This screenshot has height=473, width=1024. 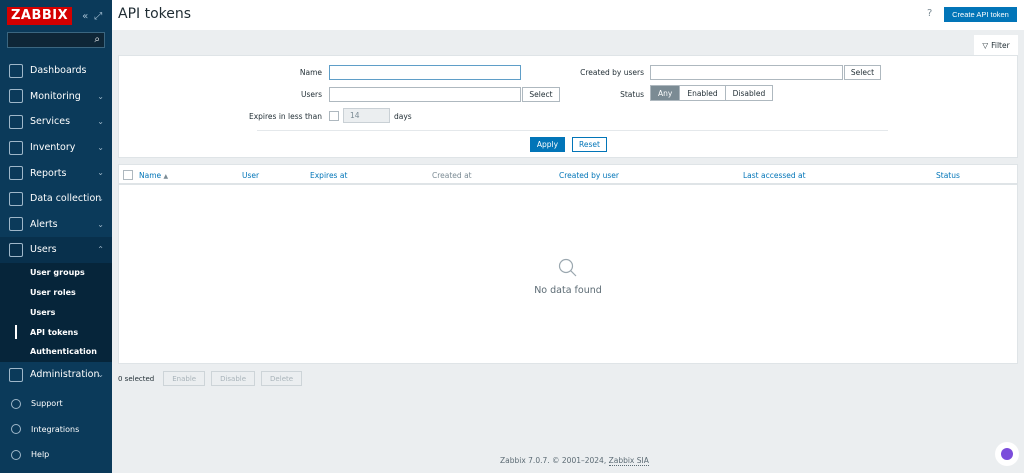 What do you see at coordinates (589, 175) in the screenshot?
I see `col-created-by-user: Created by user` at bounding box center [589, 175].